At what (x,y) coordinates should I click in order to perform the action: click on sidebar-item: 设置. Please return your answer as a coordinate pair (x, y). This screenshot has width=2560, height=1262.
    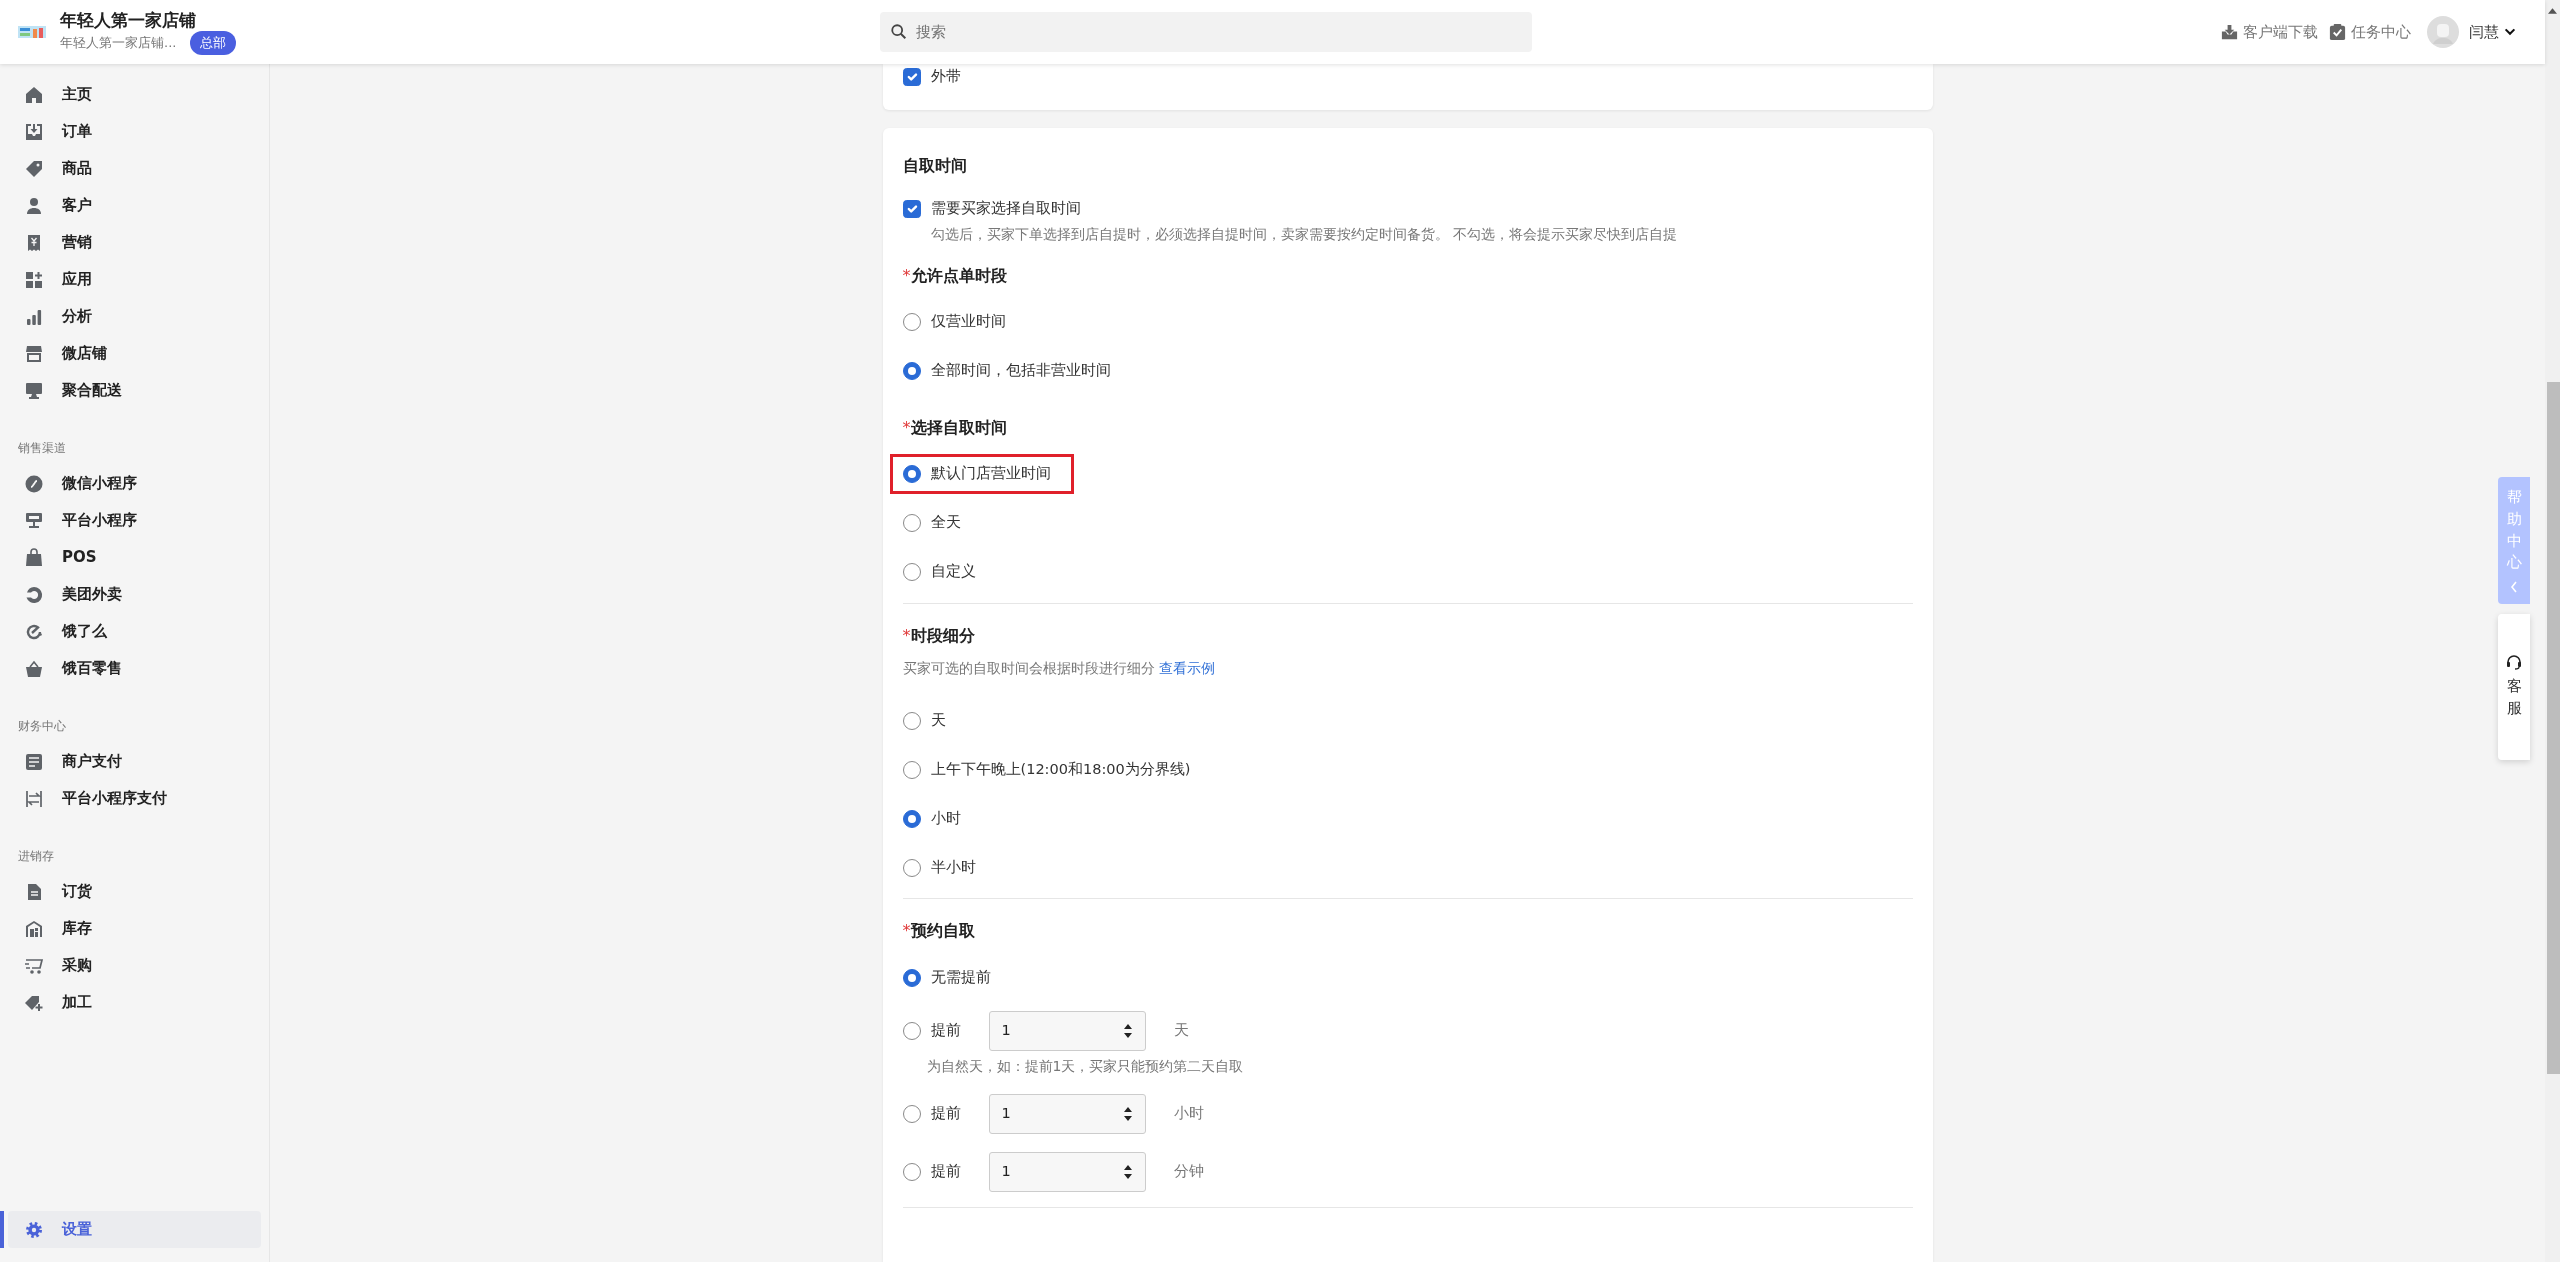
    Looking at the image, I should click on (134, 1229).